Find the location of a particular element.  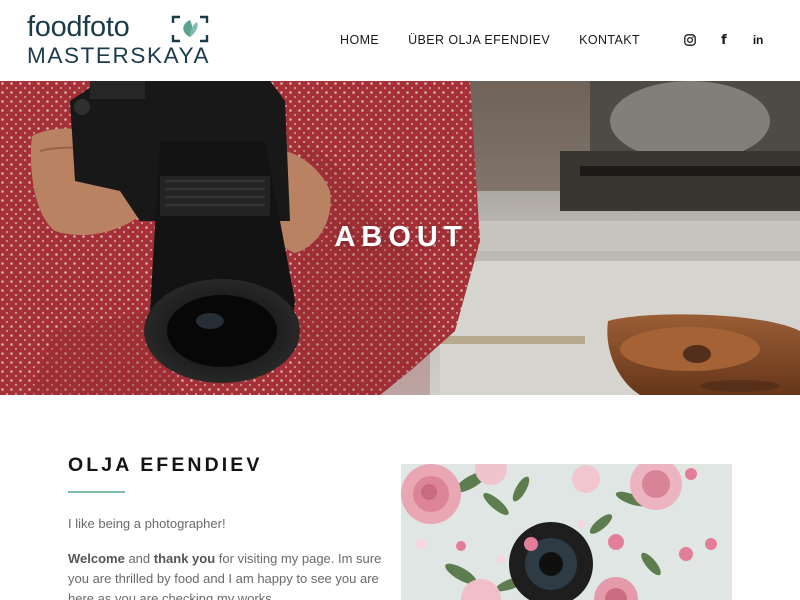

camera-frame-leaf-icon is located at coordinates (190, 29).